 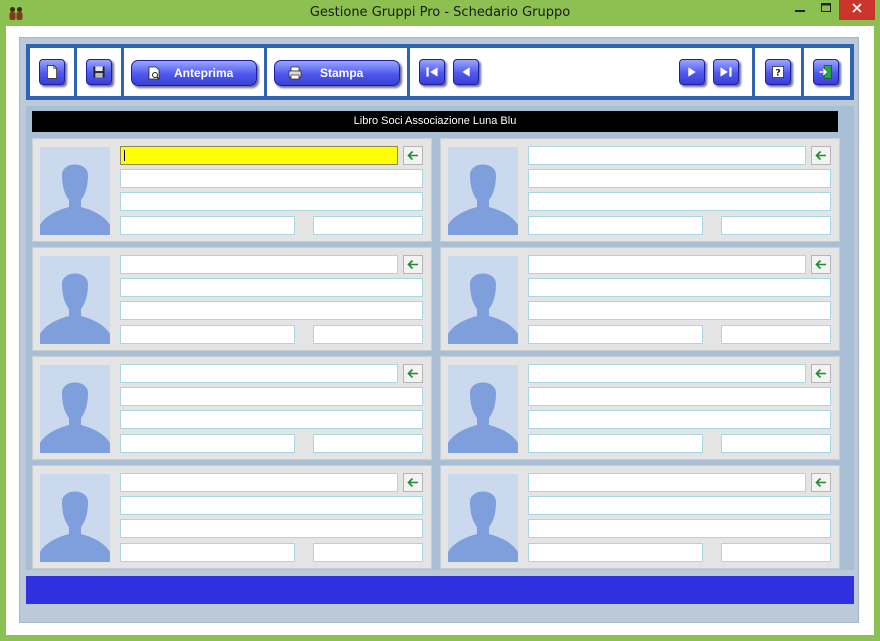 I want to click on minimize-icon, so click(x=800, y=11).